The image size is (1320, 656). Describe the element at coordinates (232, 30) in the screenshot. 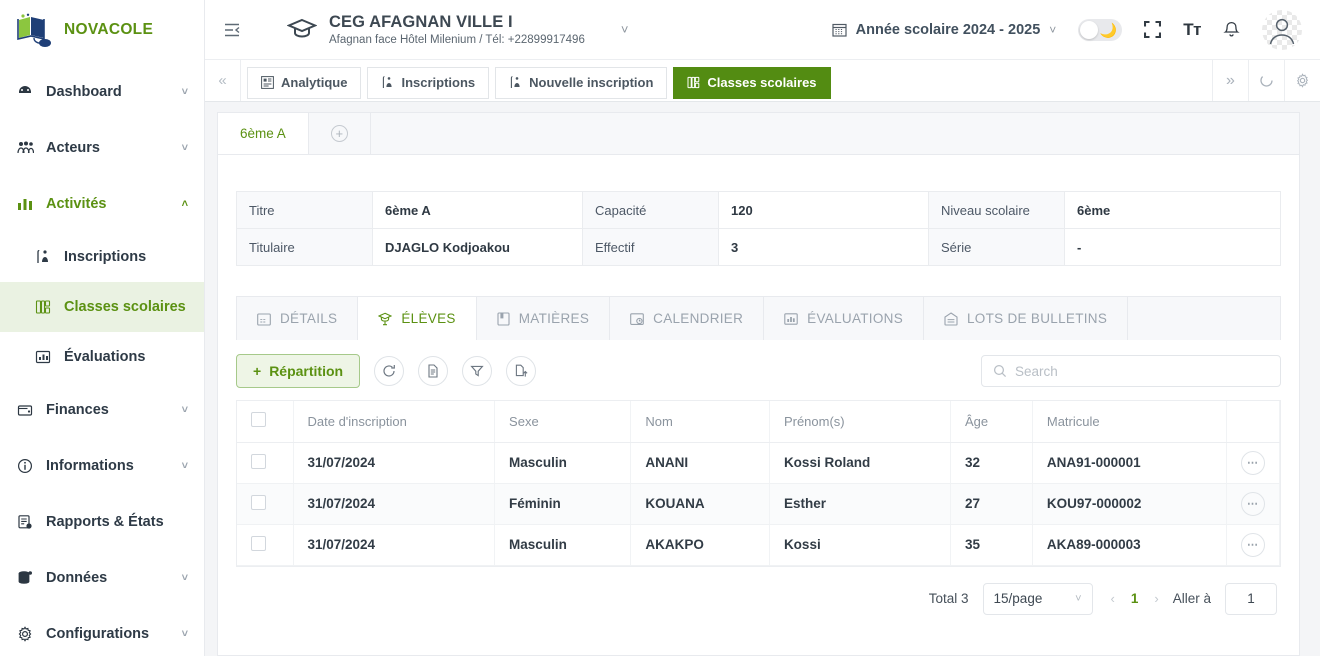

I see `sidebar-collapse-icon` at that location.